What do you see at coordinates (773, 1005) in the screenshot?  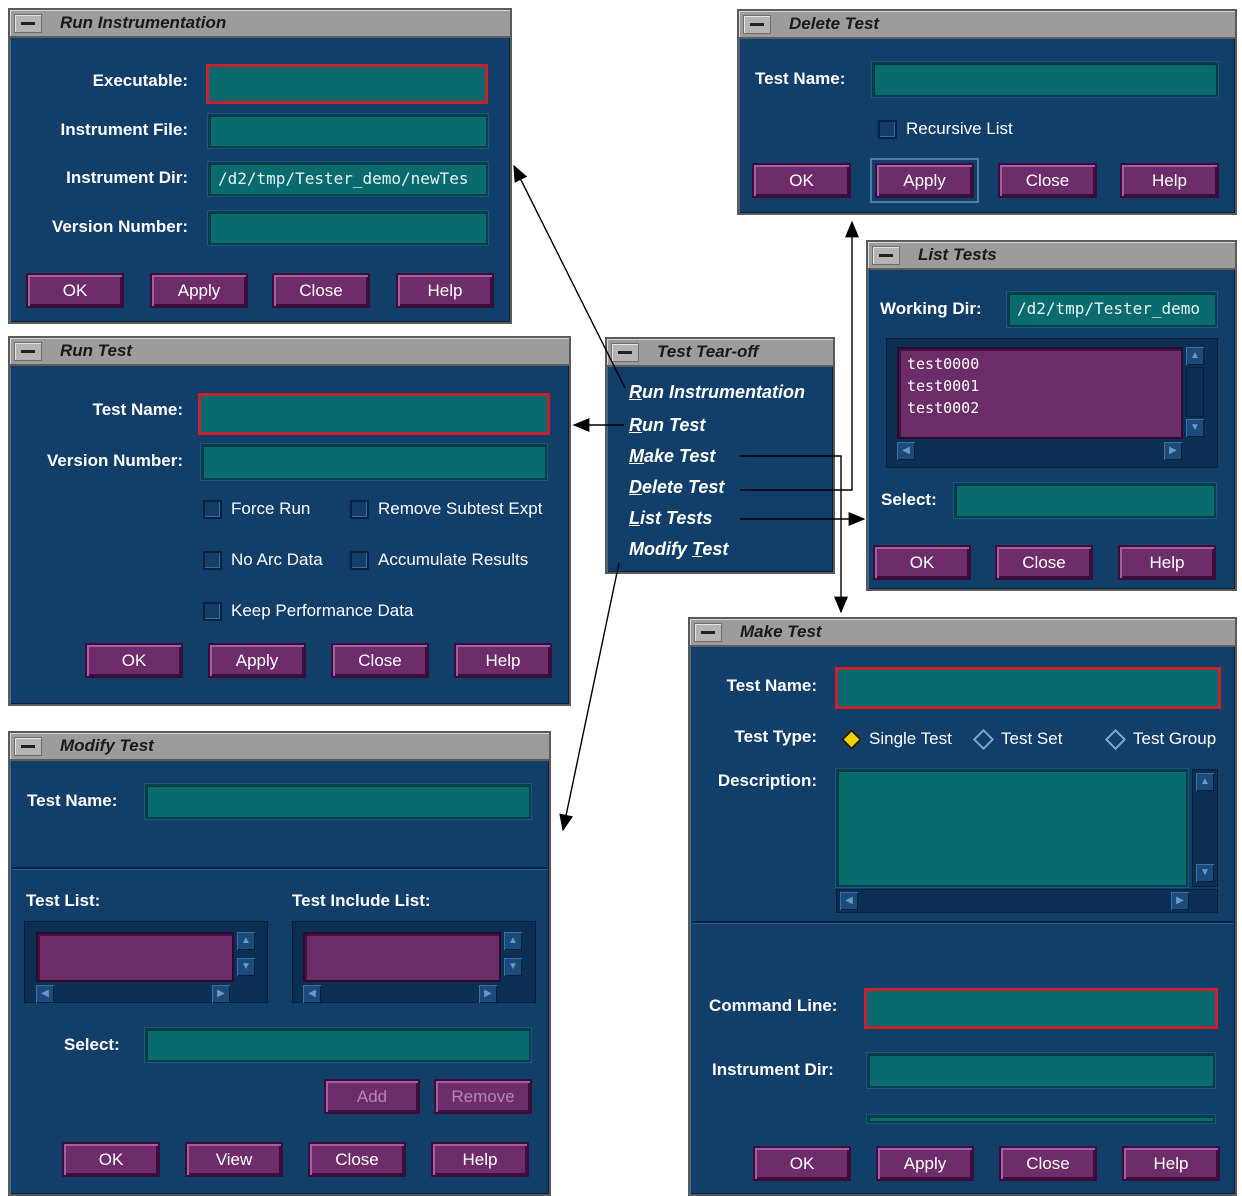 I see `command-line-label: Command Line:` at bounding box center [773, 1005].